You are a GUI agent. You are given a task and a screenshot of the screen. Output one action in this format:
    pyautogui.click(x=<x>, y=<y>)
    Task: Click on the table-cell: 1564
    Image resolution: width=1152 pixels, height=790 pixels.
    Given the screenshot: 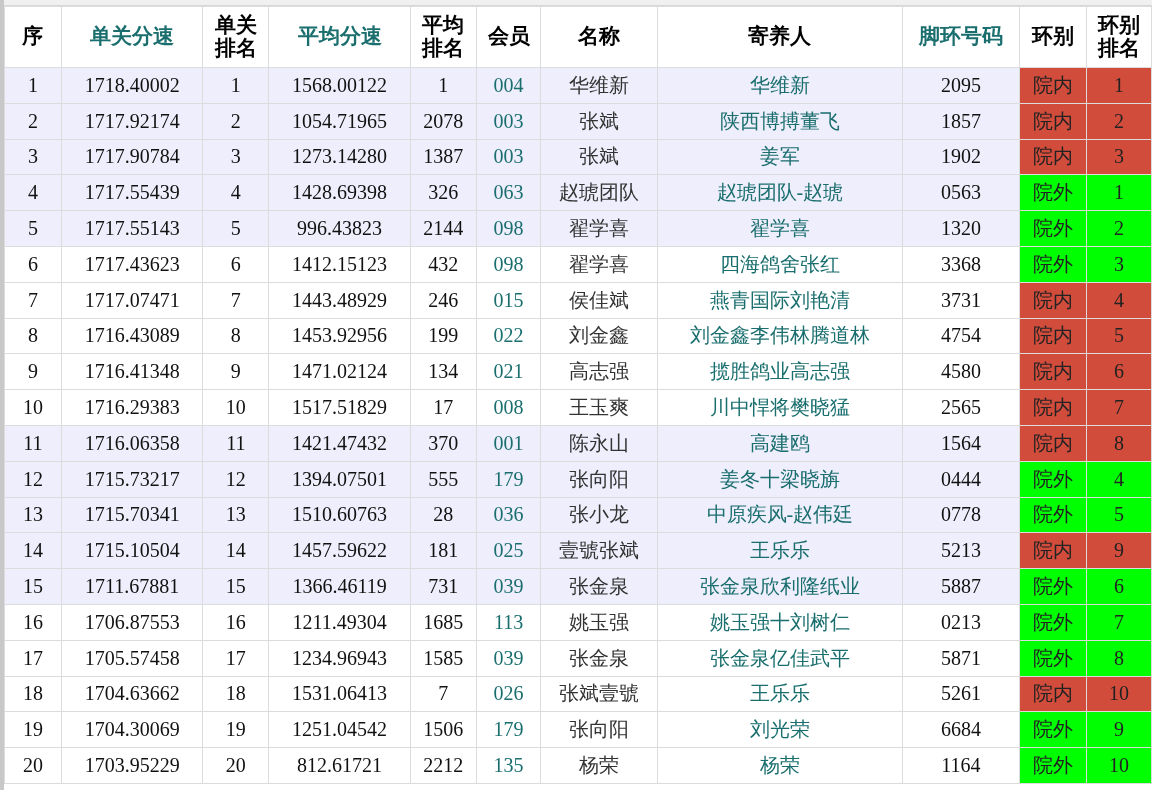 What is the action you would take?
    pyautogui.click(x=961, y=443)
    